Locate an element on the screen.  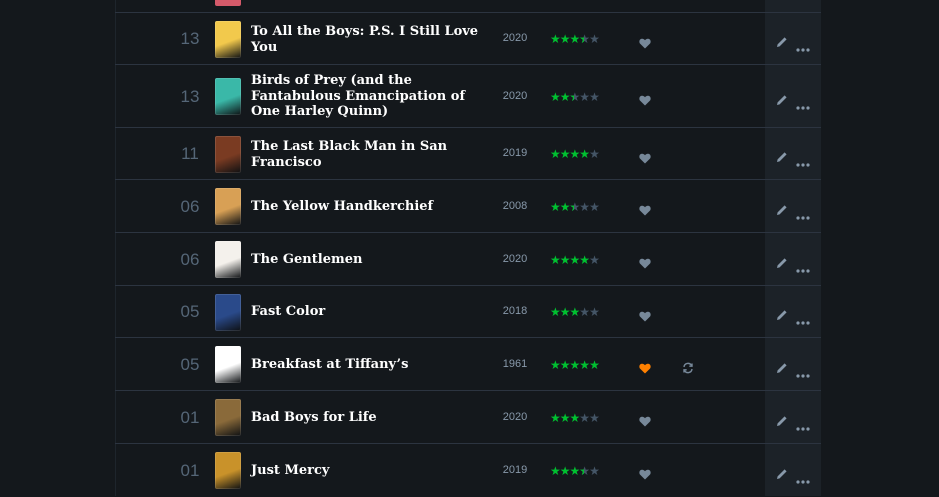
diary-row: 06 The Gentlemen 2020 ★★★★★ is located at coordinates (468, 259).